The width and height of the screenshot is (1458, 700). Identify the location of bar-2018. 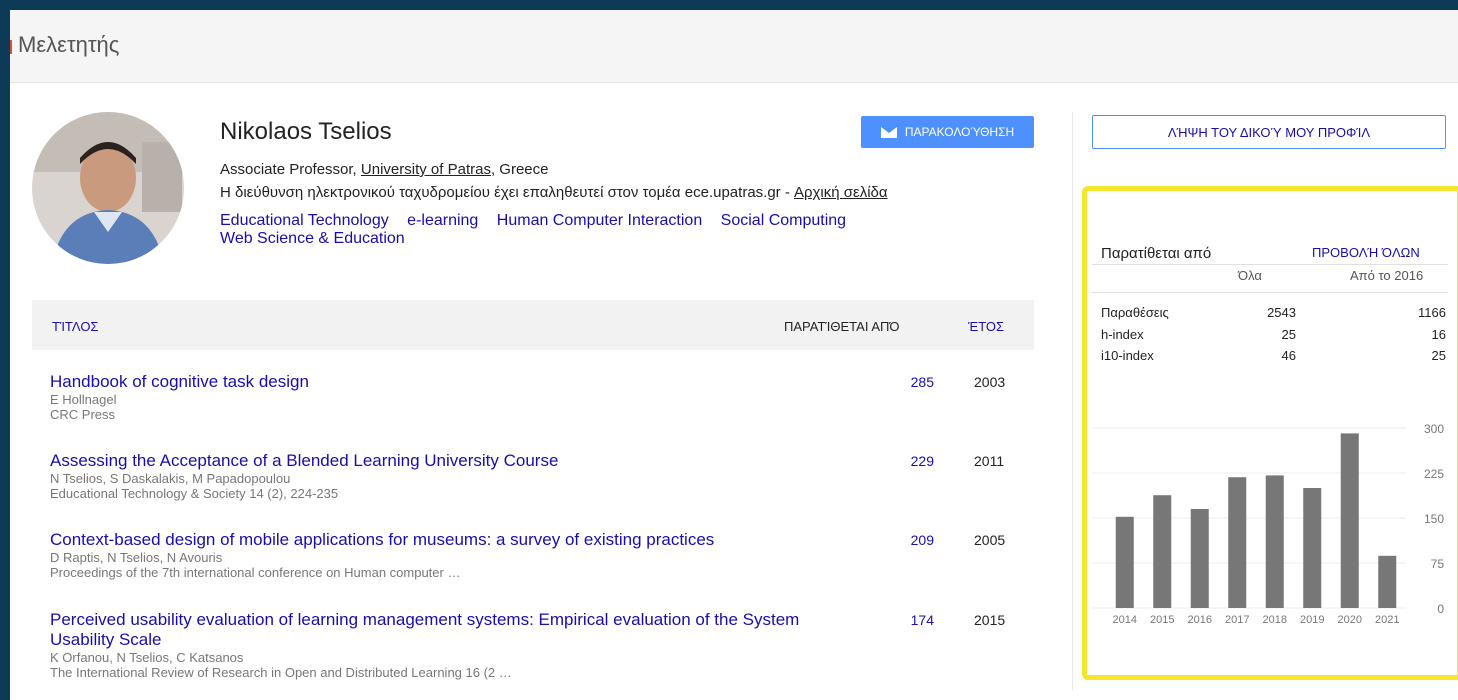
(1274, 541).